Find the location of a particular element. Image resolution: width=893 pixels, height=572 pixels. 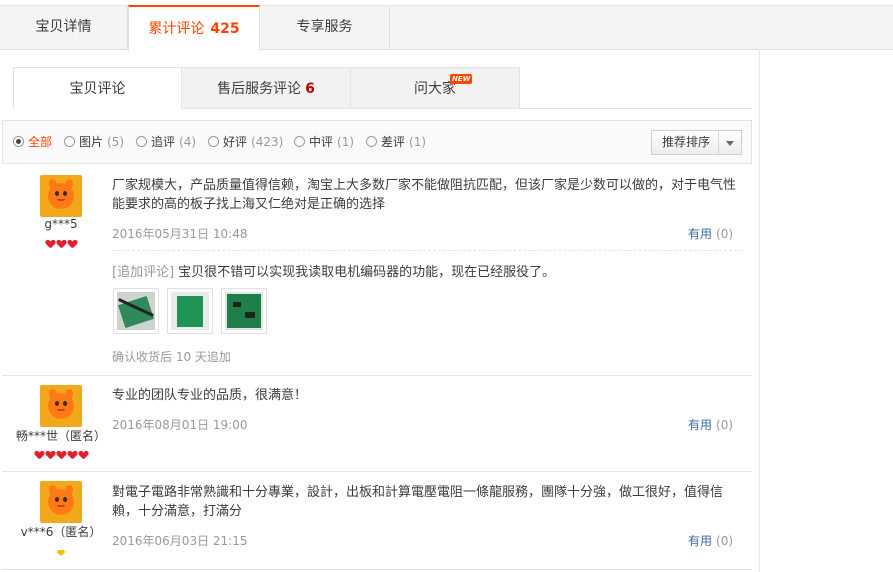

filter-all: 全部 is located at coordinates (32, 142).